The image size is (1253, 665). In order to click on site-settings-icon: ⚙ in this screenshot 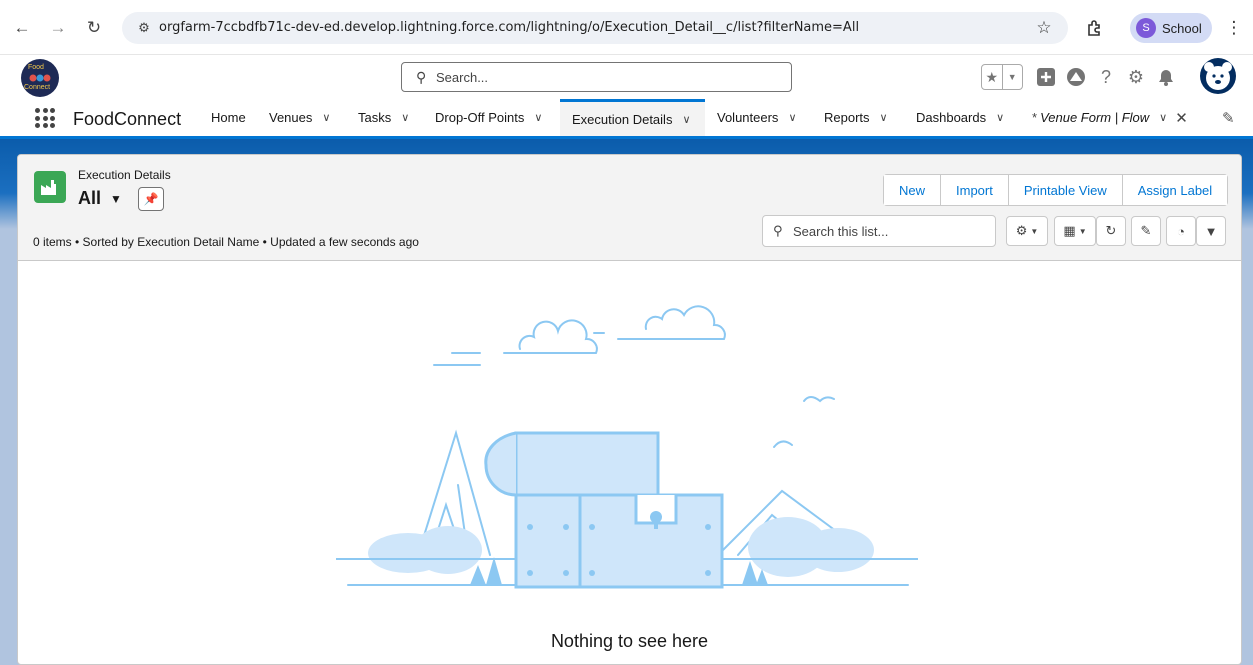, I will do `click(144, 28)`.